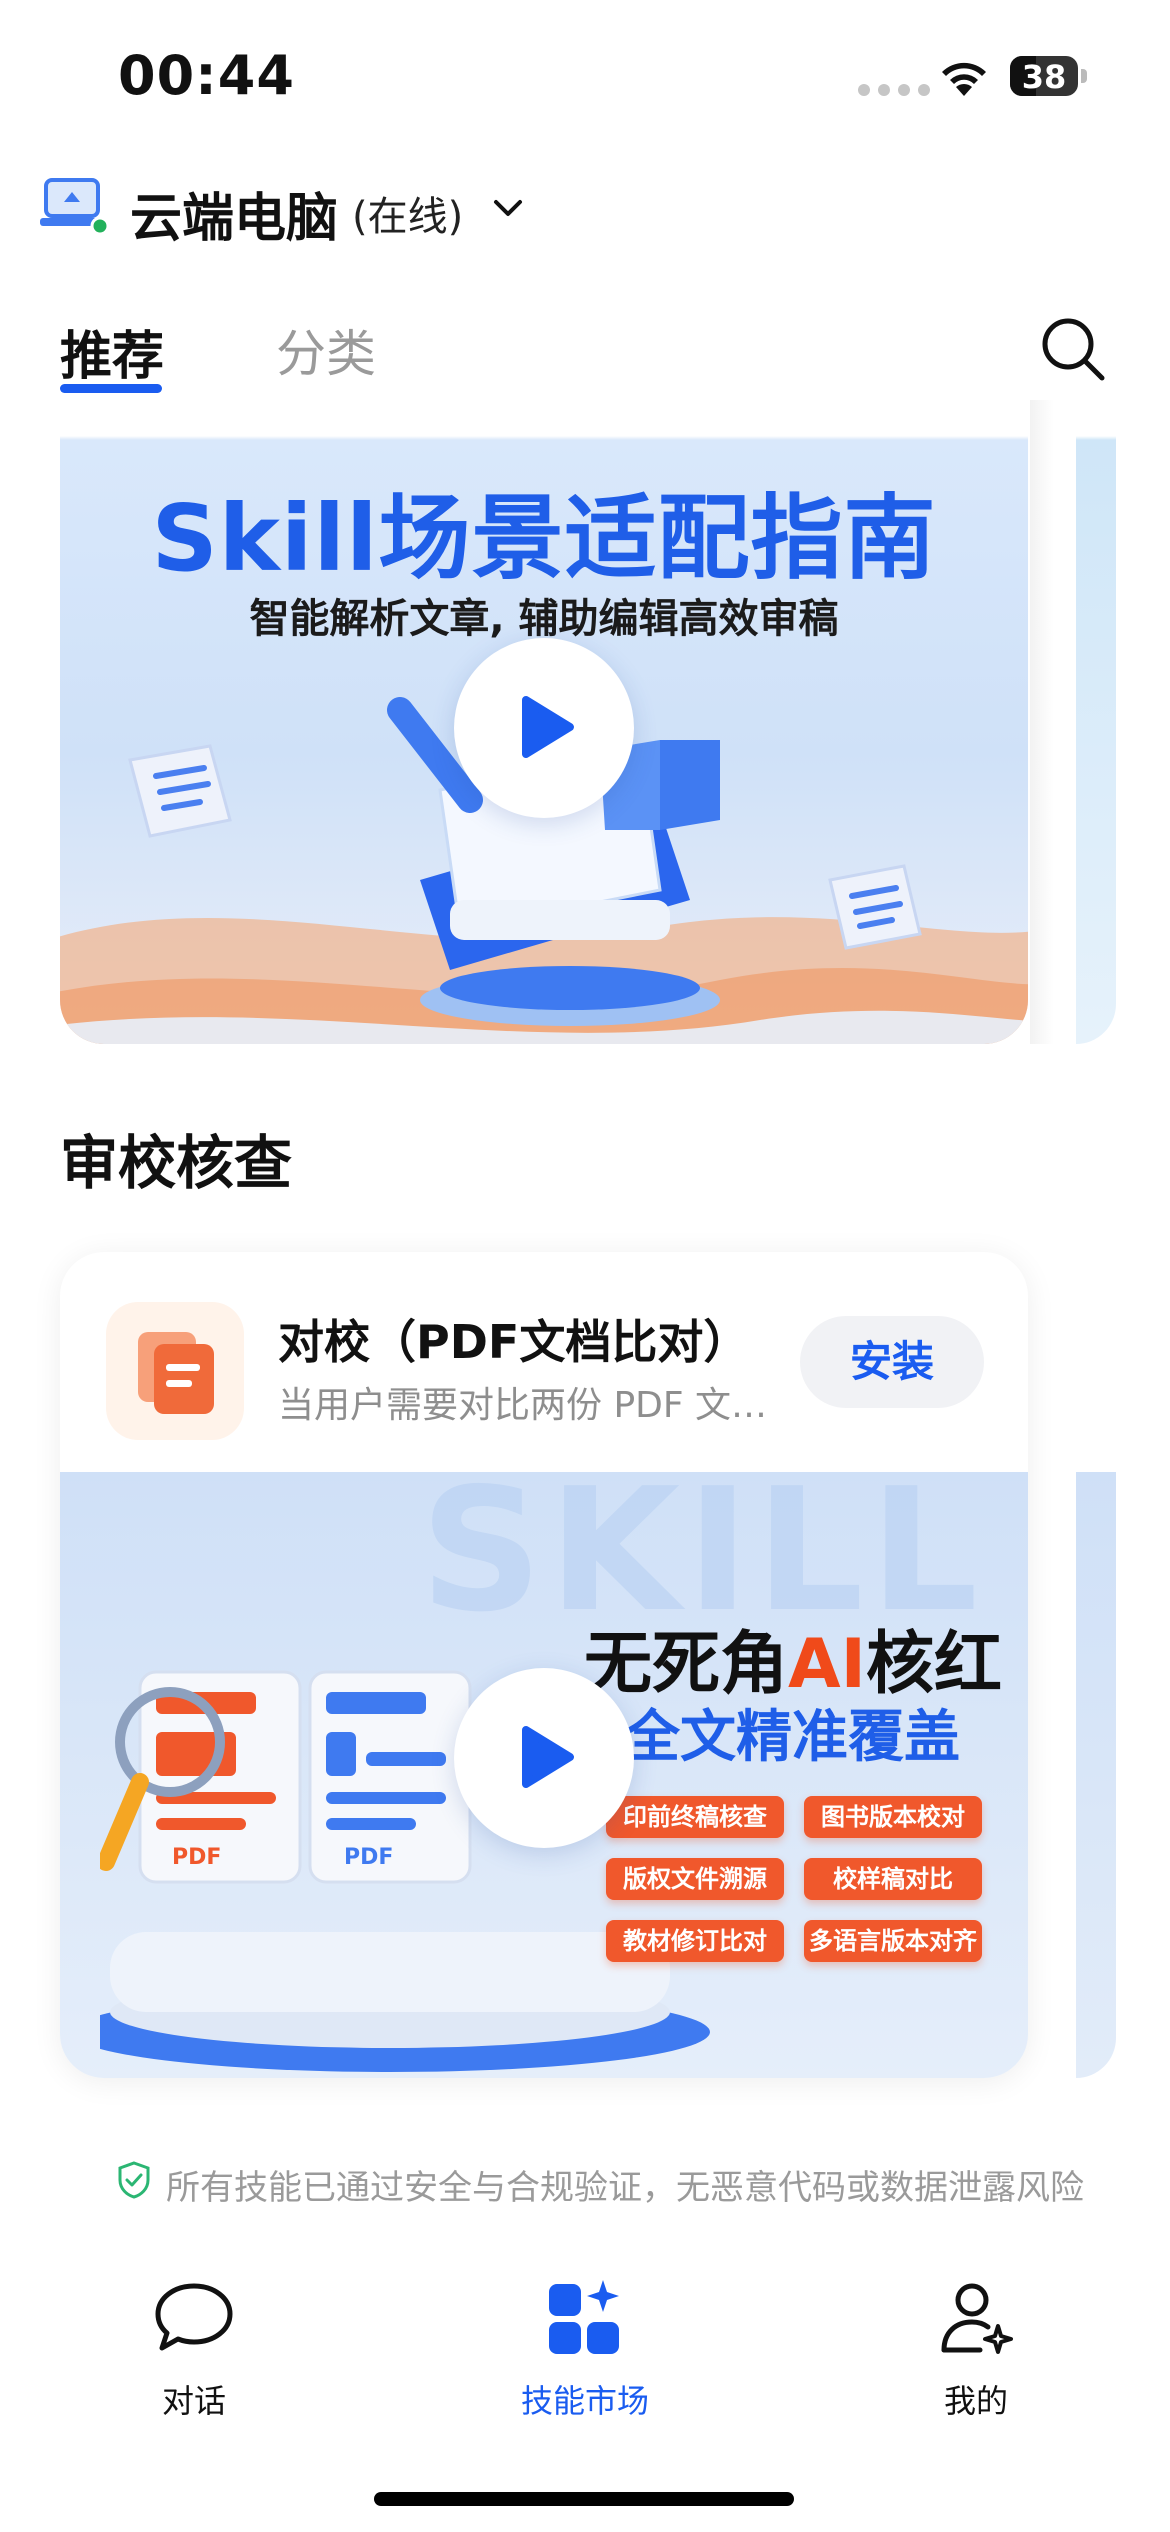 The height and width of the screenshot is (2532, 1170). I want to click on next-banner-peek, so click(1096, 722).